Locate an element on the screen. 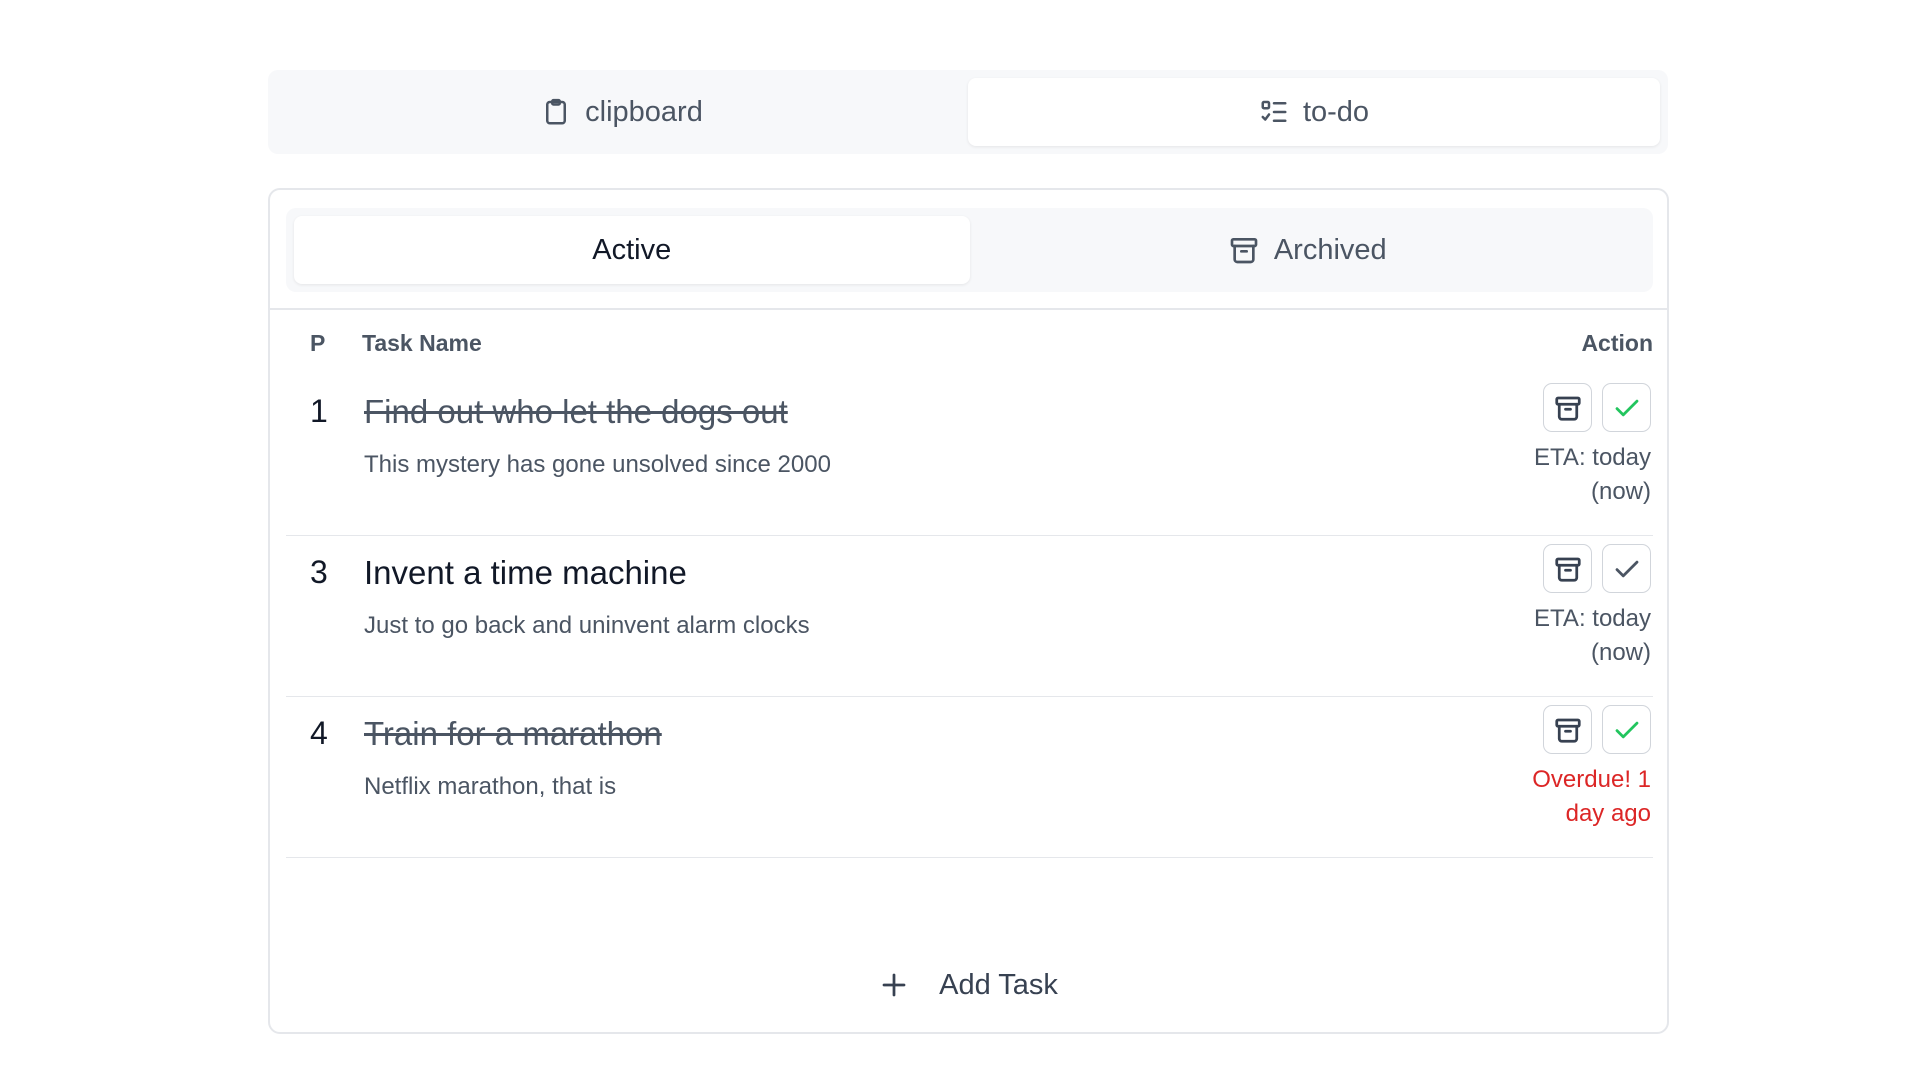 This screenshot has width=1920, height=1080. task-eta-line1: Overdue! 1 is located at coordinates (1591, 779).